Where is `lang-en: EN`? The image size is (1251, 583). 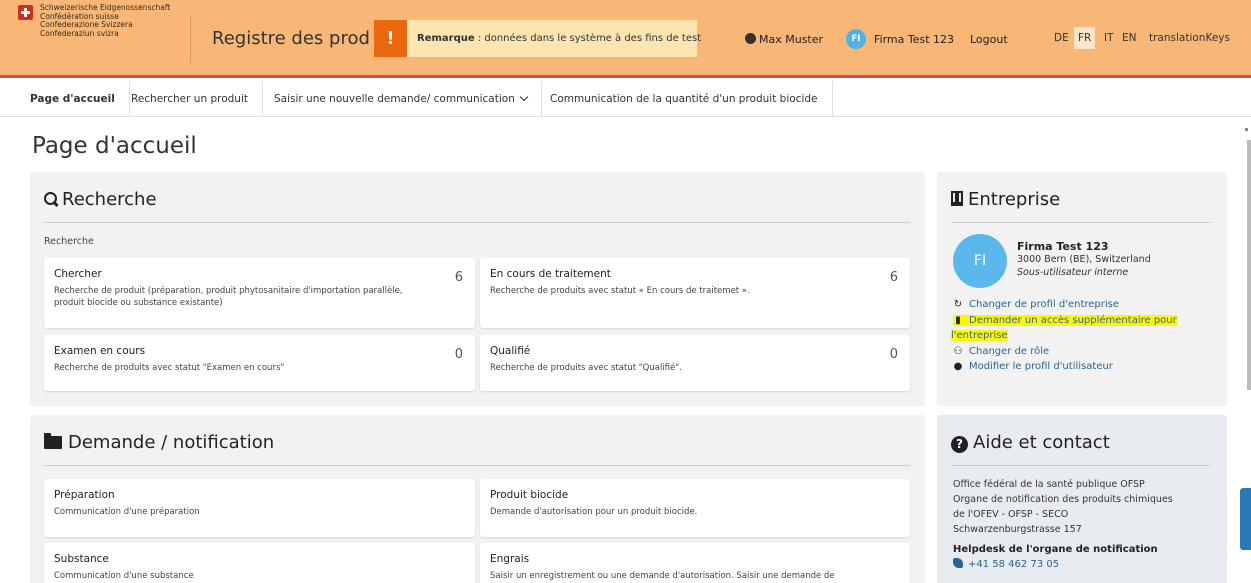 lang-en: EN is located at coordinates (1129, 38).